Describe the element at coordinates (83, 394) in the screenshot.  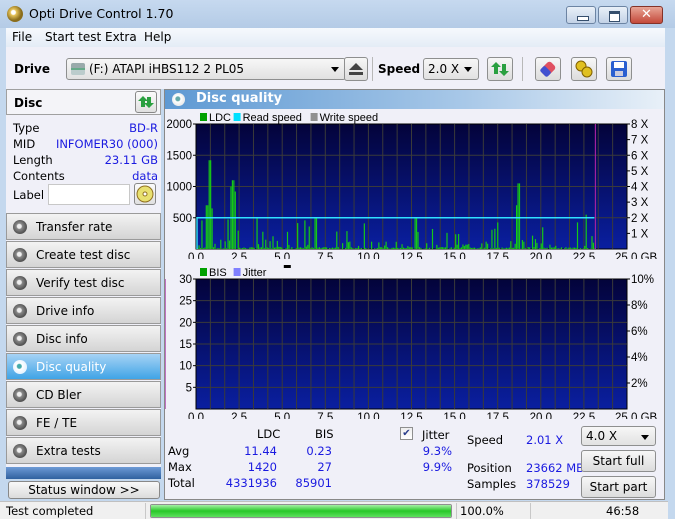
I see `nav-cd-bler: CD Bler` at that location.